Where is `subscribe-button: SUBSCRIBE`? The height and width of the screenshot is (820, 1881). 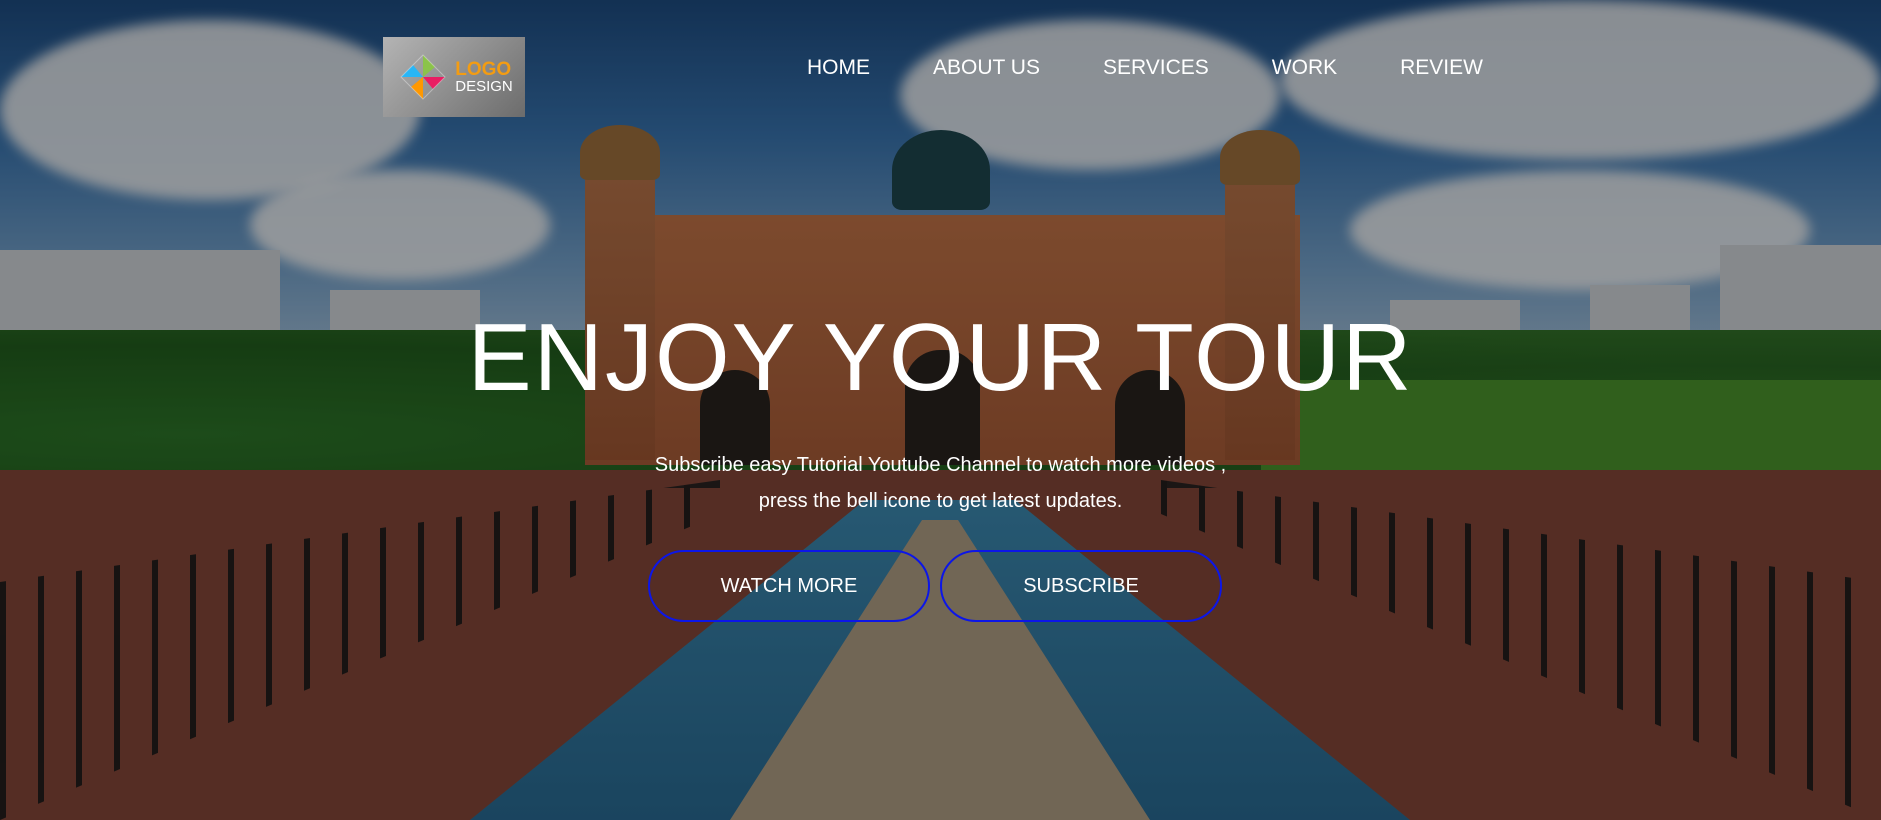
subscribe-button: SUBSCRIBE is located at coordinates (1081, 586).